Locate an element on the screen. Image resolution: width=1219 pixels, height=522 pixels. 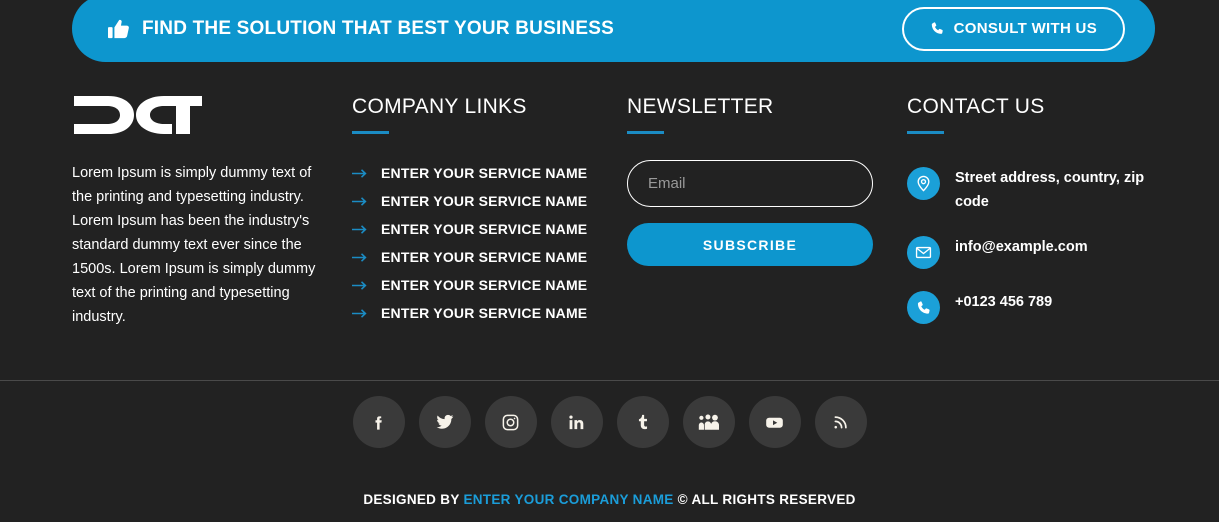
contact-phone-text: +0123 456 789 is located at coordinates (1004, 302).